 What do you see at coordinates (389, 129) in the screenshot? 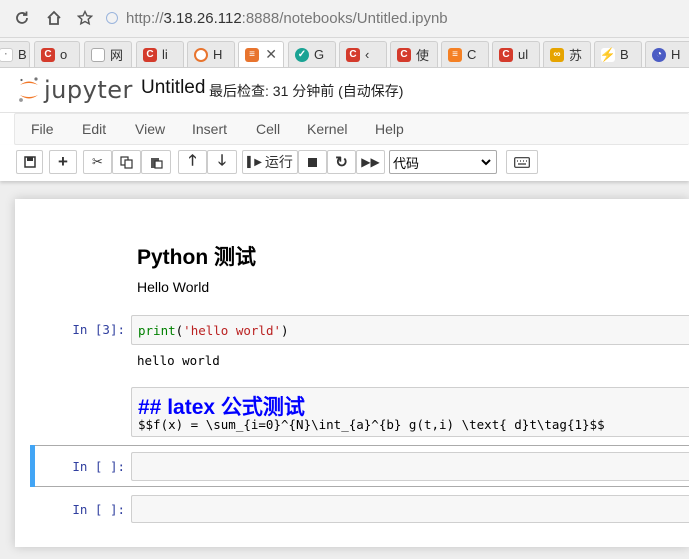
I see `menu-help: Help` at bounding box center [389, 129].